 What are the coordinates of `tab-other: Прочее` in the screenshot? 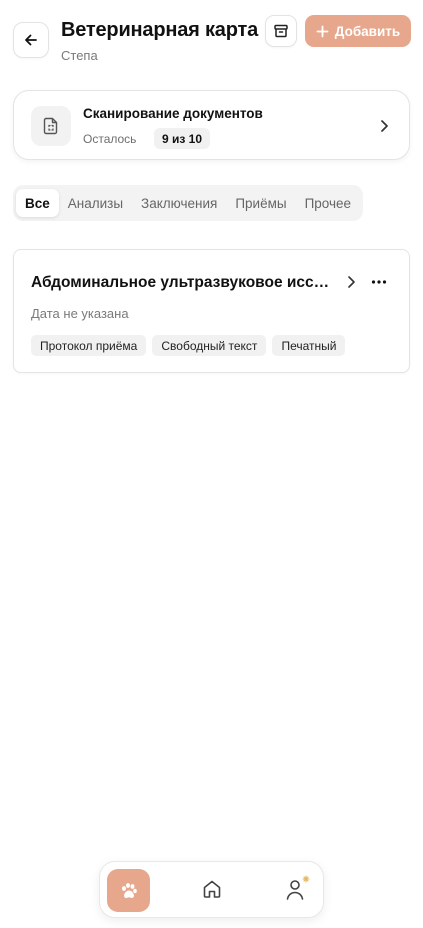 It's located at (328, 203).